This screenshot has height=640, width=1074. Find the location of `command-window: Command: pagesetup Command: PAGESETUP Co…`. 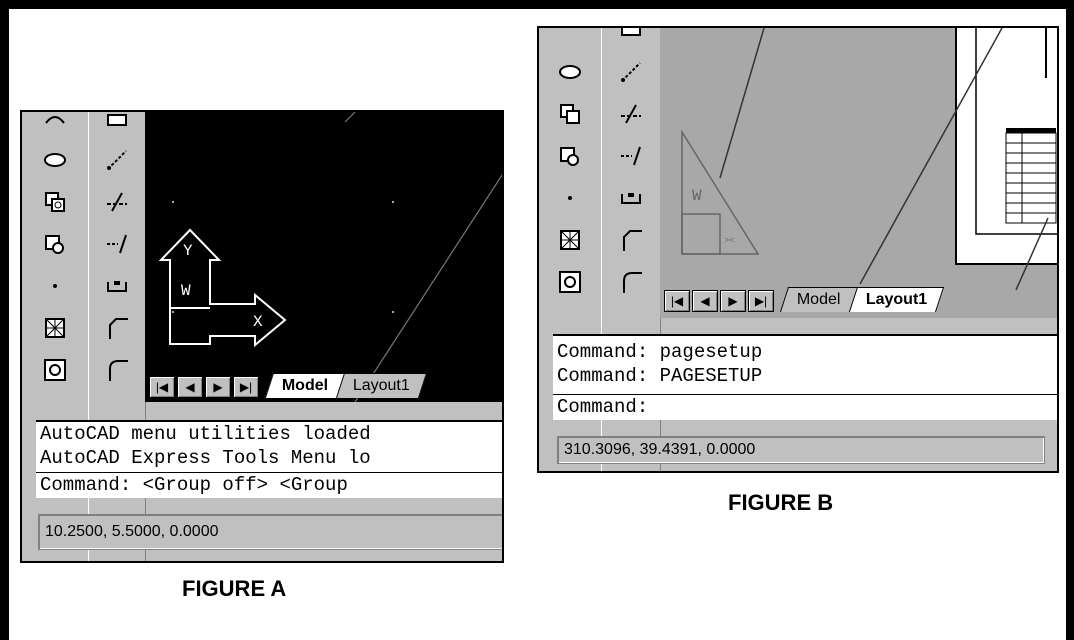

command-window: Command: pagesetup Command: PAGESETUP Co… is located at coordinates (805, 377).